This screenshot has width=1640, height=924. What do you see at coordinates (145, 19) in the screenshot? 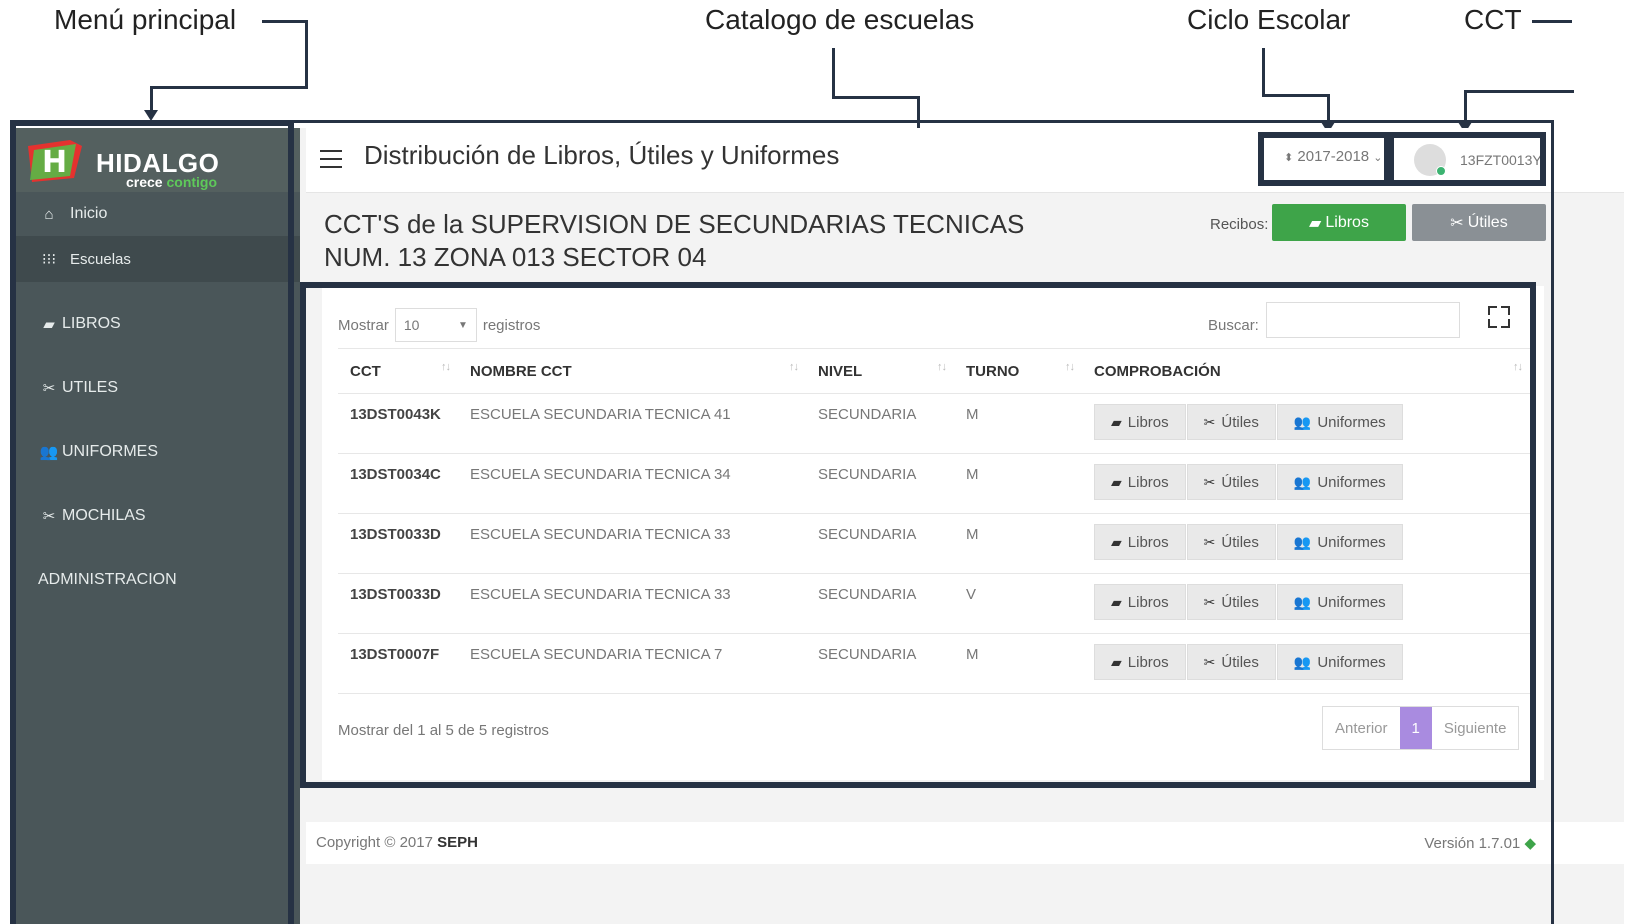
I see `annotation-menu: Menú principal` at bounding box center [145, 19].